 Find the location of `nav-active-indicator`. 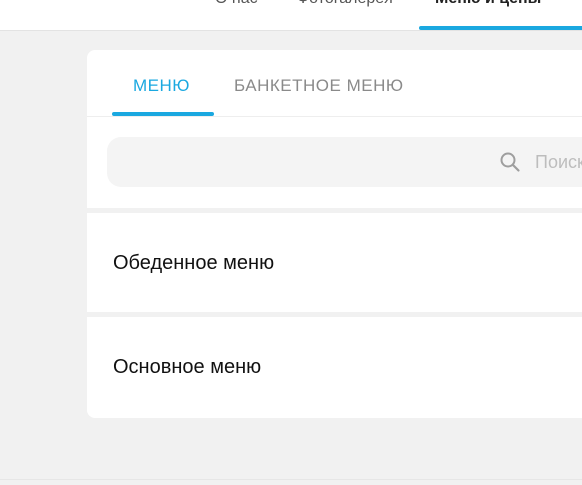

nav-active-indicator is located at coordinates (500, 28).